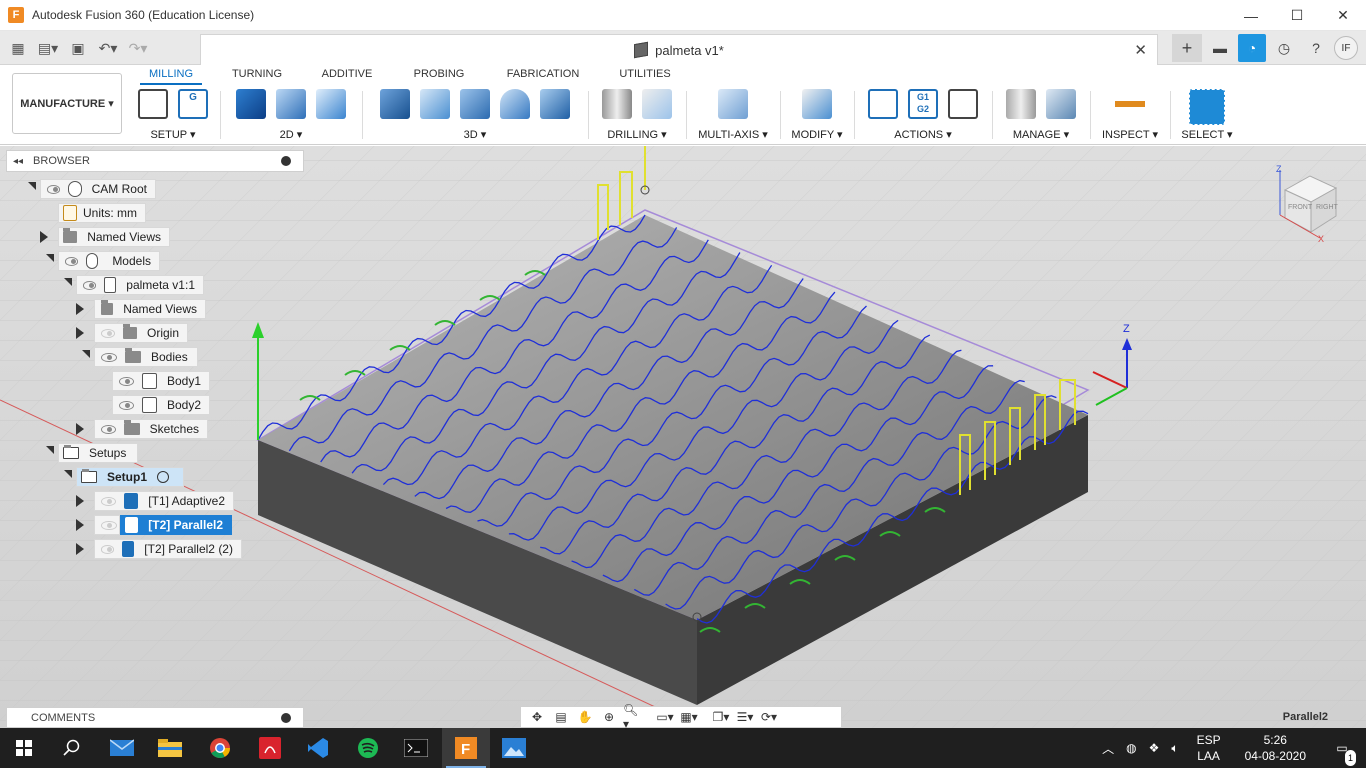 Image resolution: width=1366 pixels, height=768 pixels. I want to click on vscode-icon, so click(318, 748).